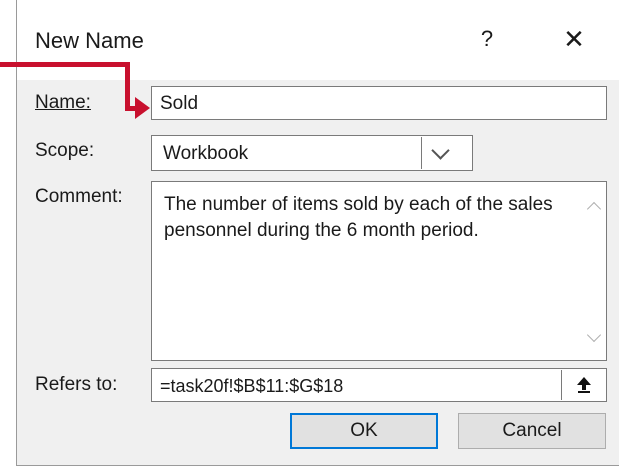 The width and height of the screenshot is (621, 466). I want to click on collapse-dialog-button, so click(583, 385).